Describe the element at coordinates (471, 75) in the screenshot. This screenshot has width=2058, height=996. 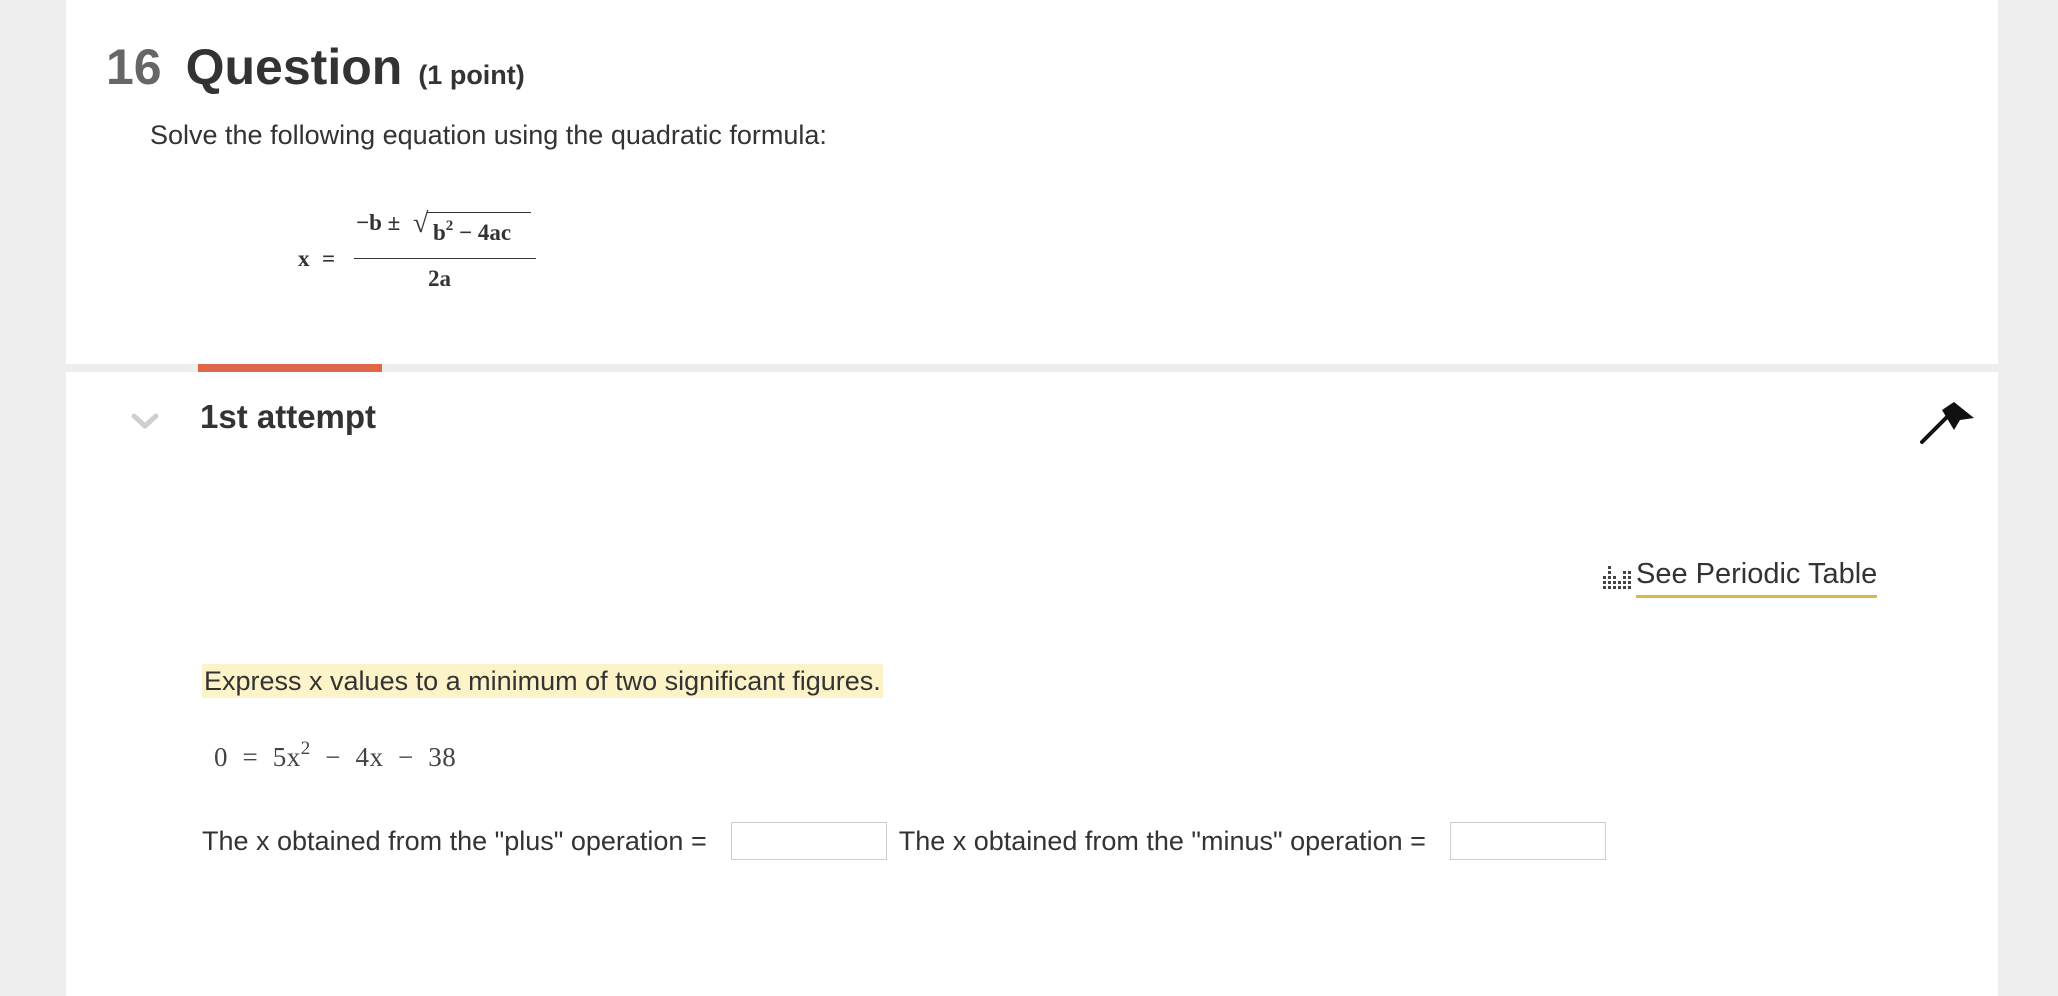
I see `question-points: (1 point)` at that location.